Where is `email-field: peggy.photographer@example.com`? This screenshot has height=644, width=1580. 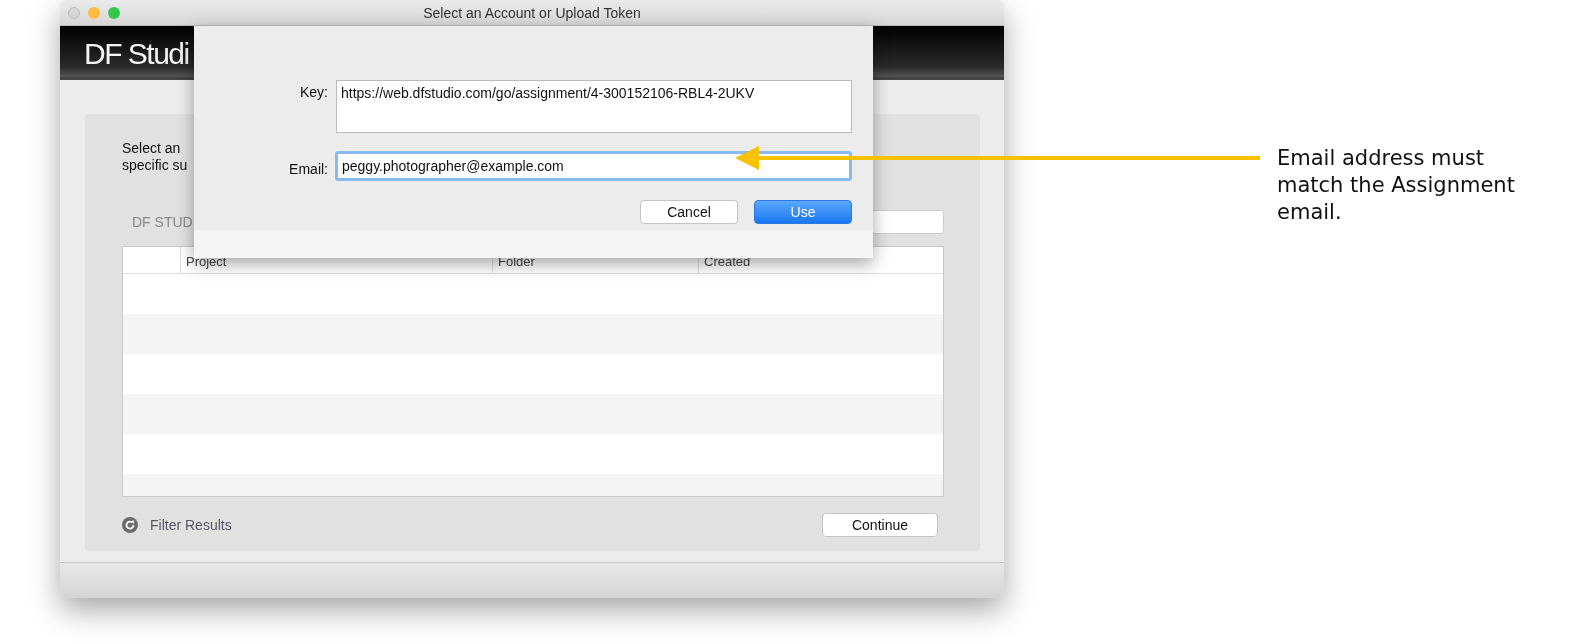 email-field: peggy.photographer@example.com is located at coordinates (593, 166).